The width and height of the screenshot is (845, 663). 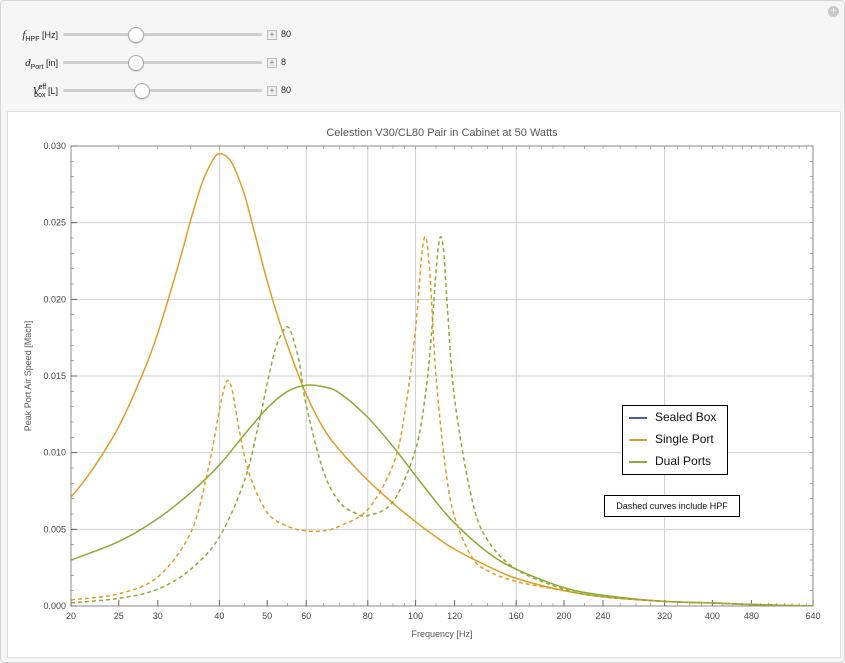 What do you see at coordinates (602, 616) in the screenshot?
I see `x-tick-label: 240` at bounding box center [602, 616].